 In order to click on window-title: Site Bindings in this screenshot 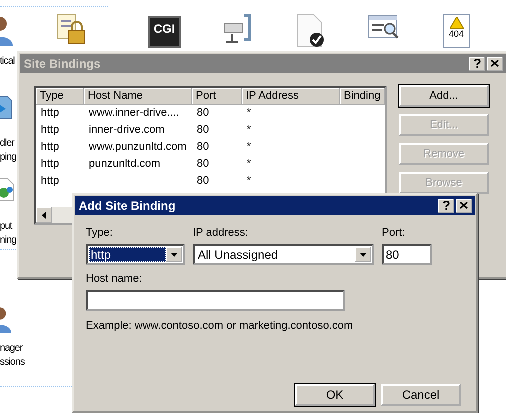, I will do `click(62, 63)`.